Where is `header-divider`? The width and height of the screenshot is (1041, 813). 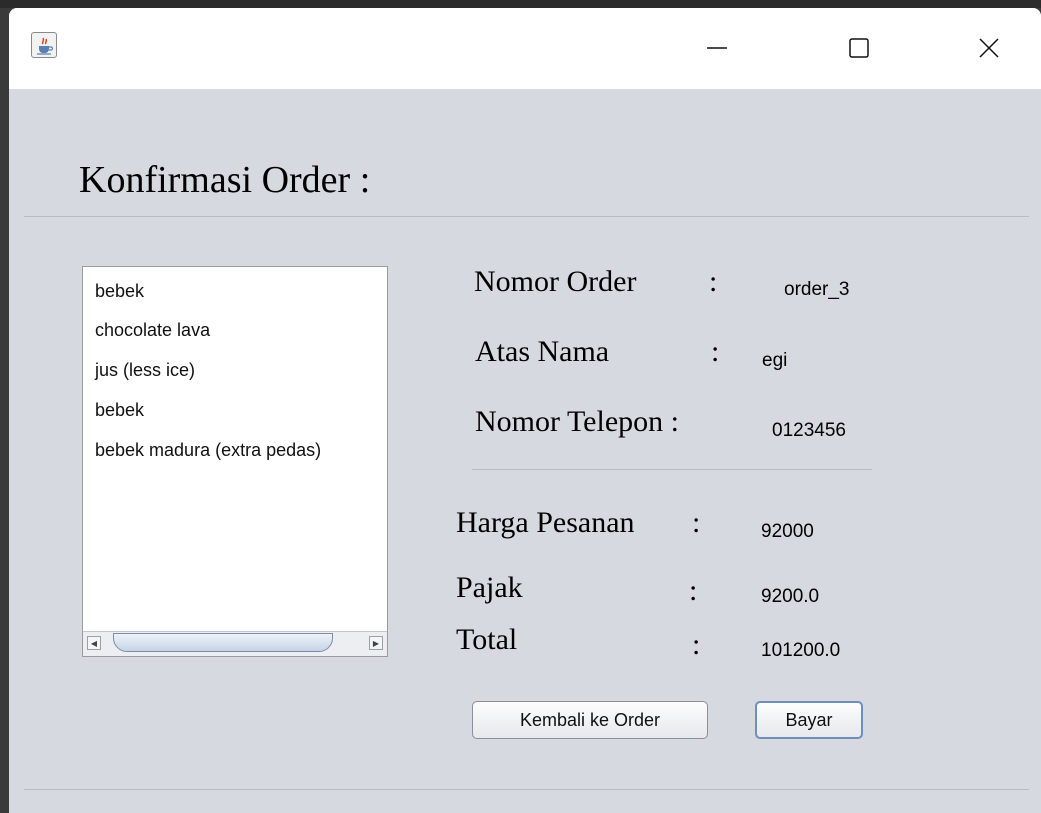
header-divider is located at coordinates (526, 216).